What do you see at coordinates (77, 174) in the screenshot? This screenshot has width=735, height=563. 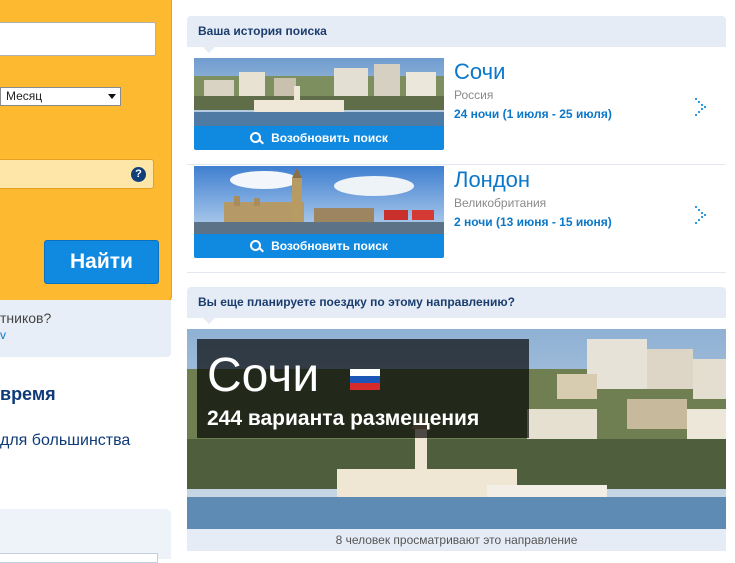 I see `guests-field: ?` at bounding box center [77, 174].